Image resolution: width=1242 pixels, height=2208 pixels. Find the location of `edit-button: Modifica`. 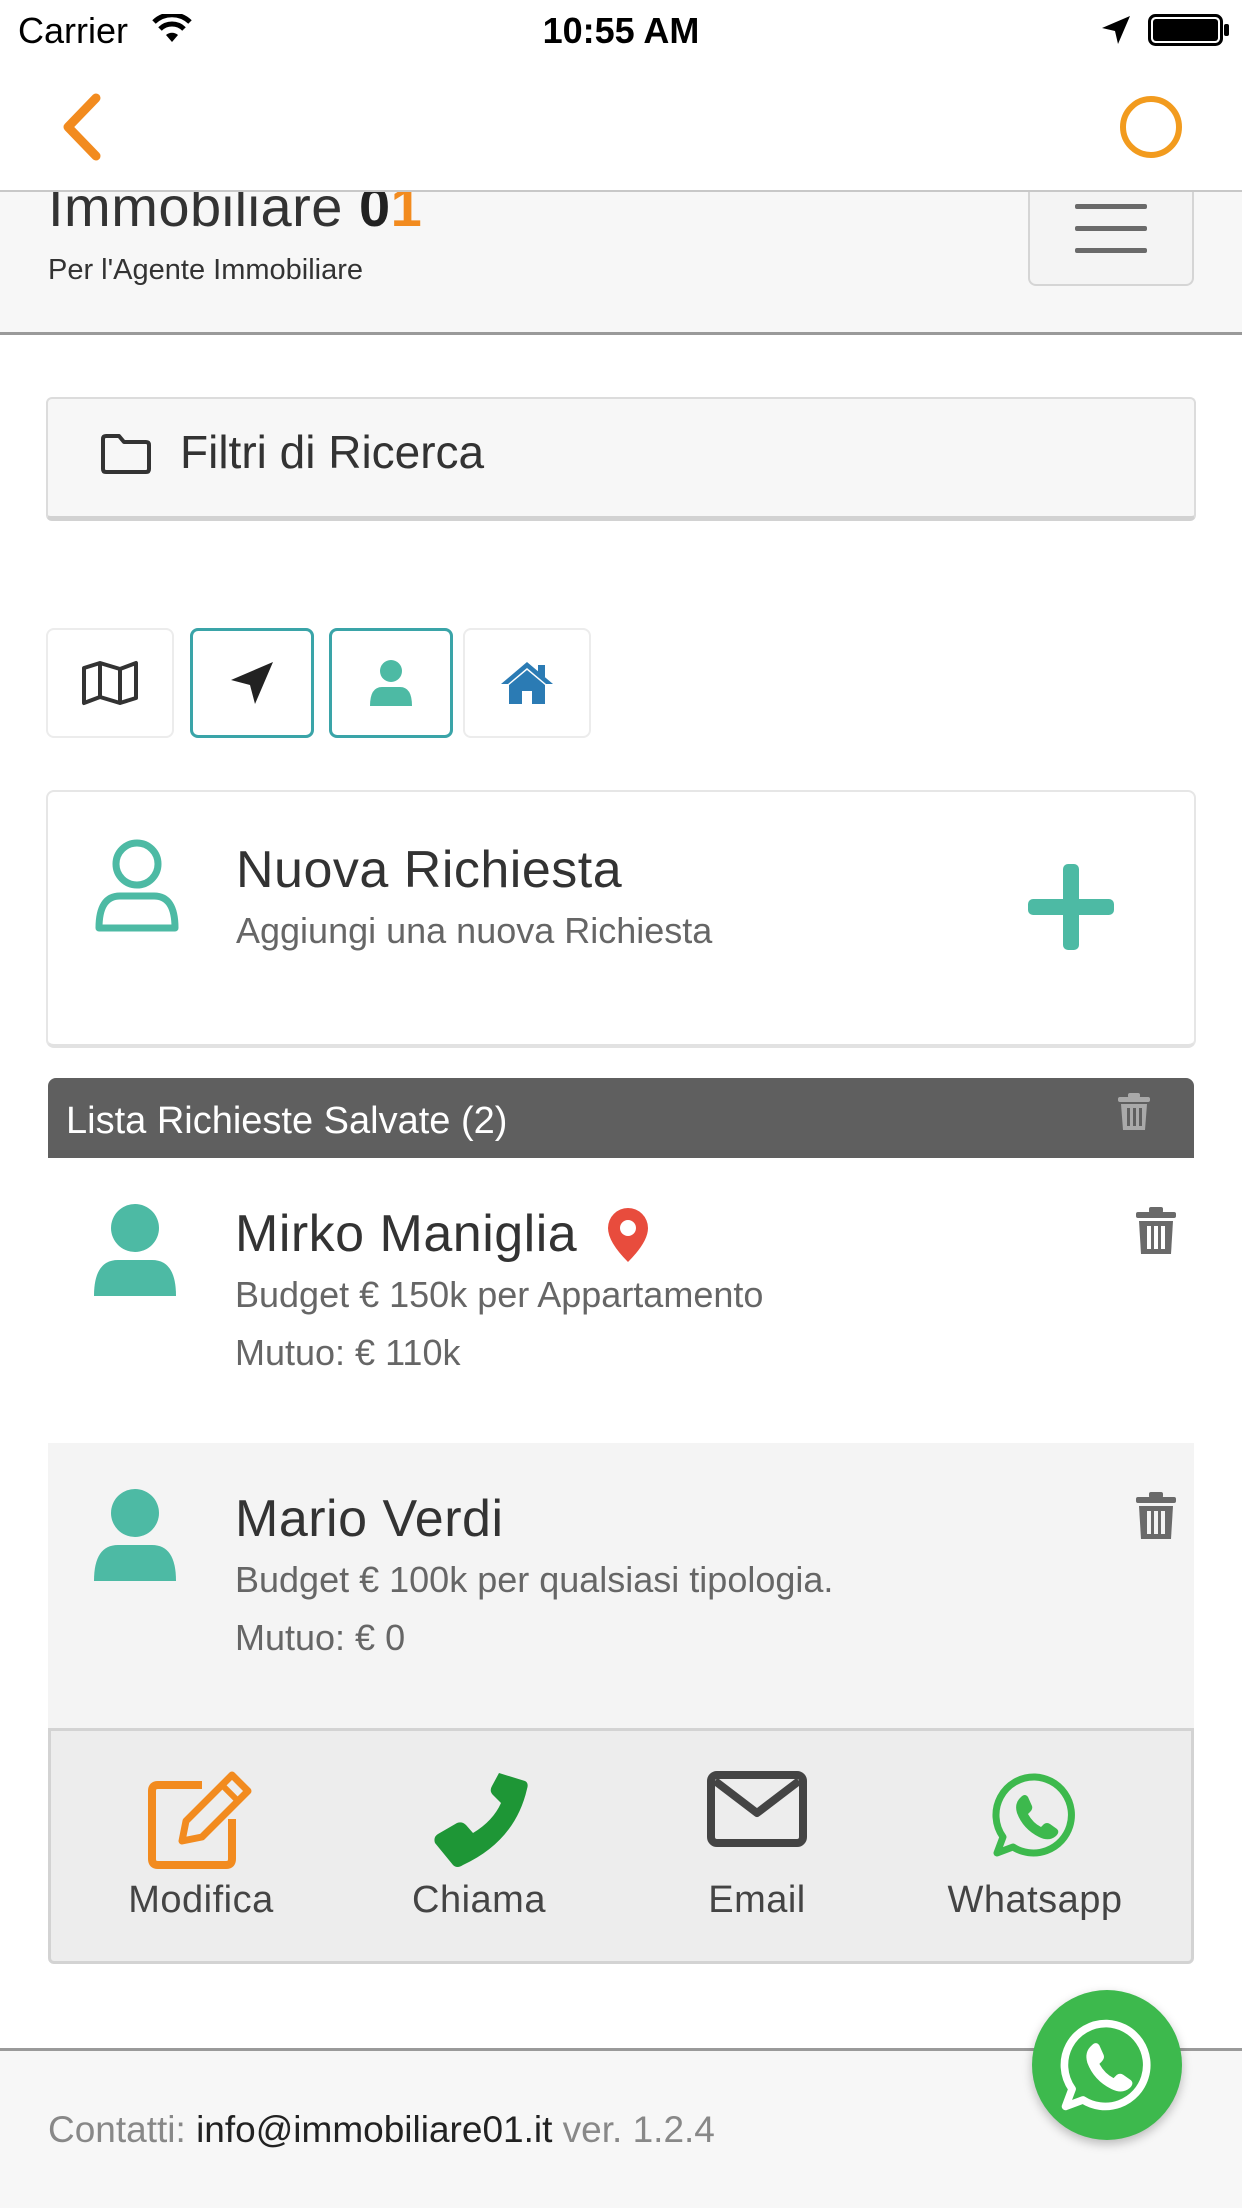

edit-button: Modifica is located at coordinates (201, 1846).